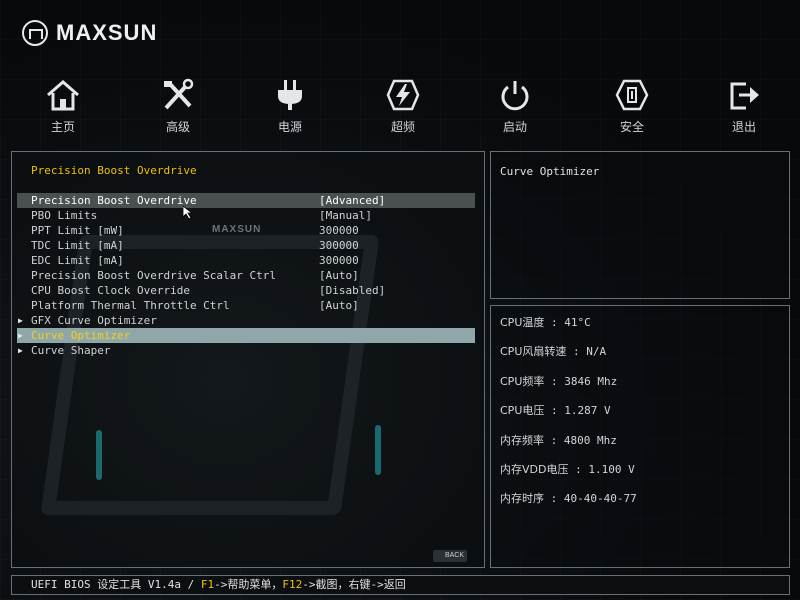  What do you see at coordinates (743, 127) in the screenshot?
I see `nav-label: 退出` at bounding box center [743, 127].